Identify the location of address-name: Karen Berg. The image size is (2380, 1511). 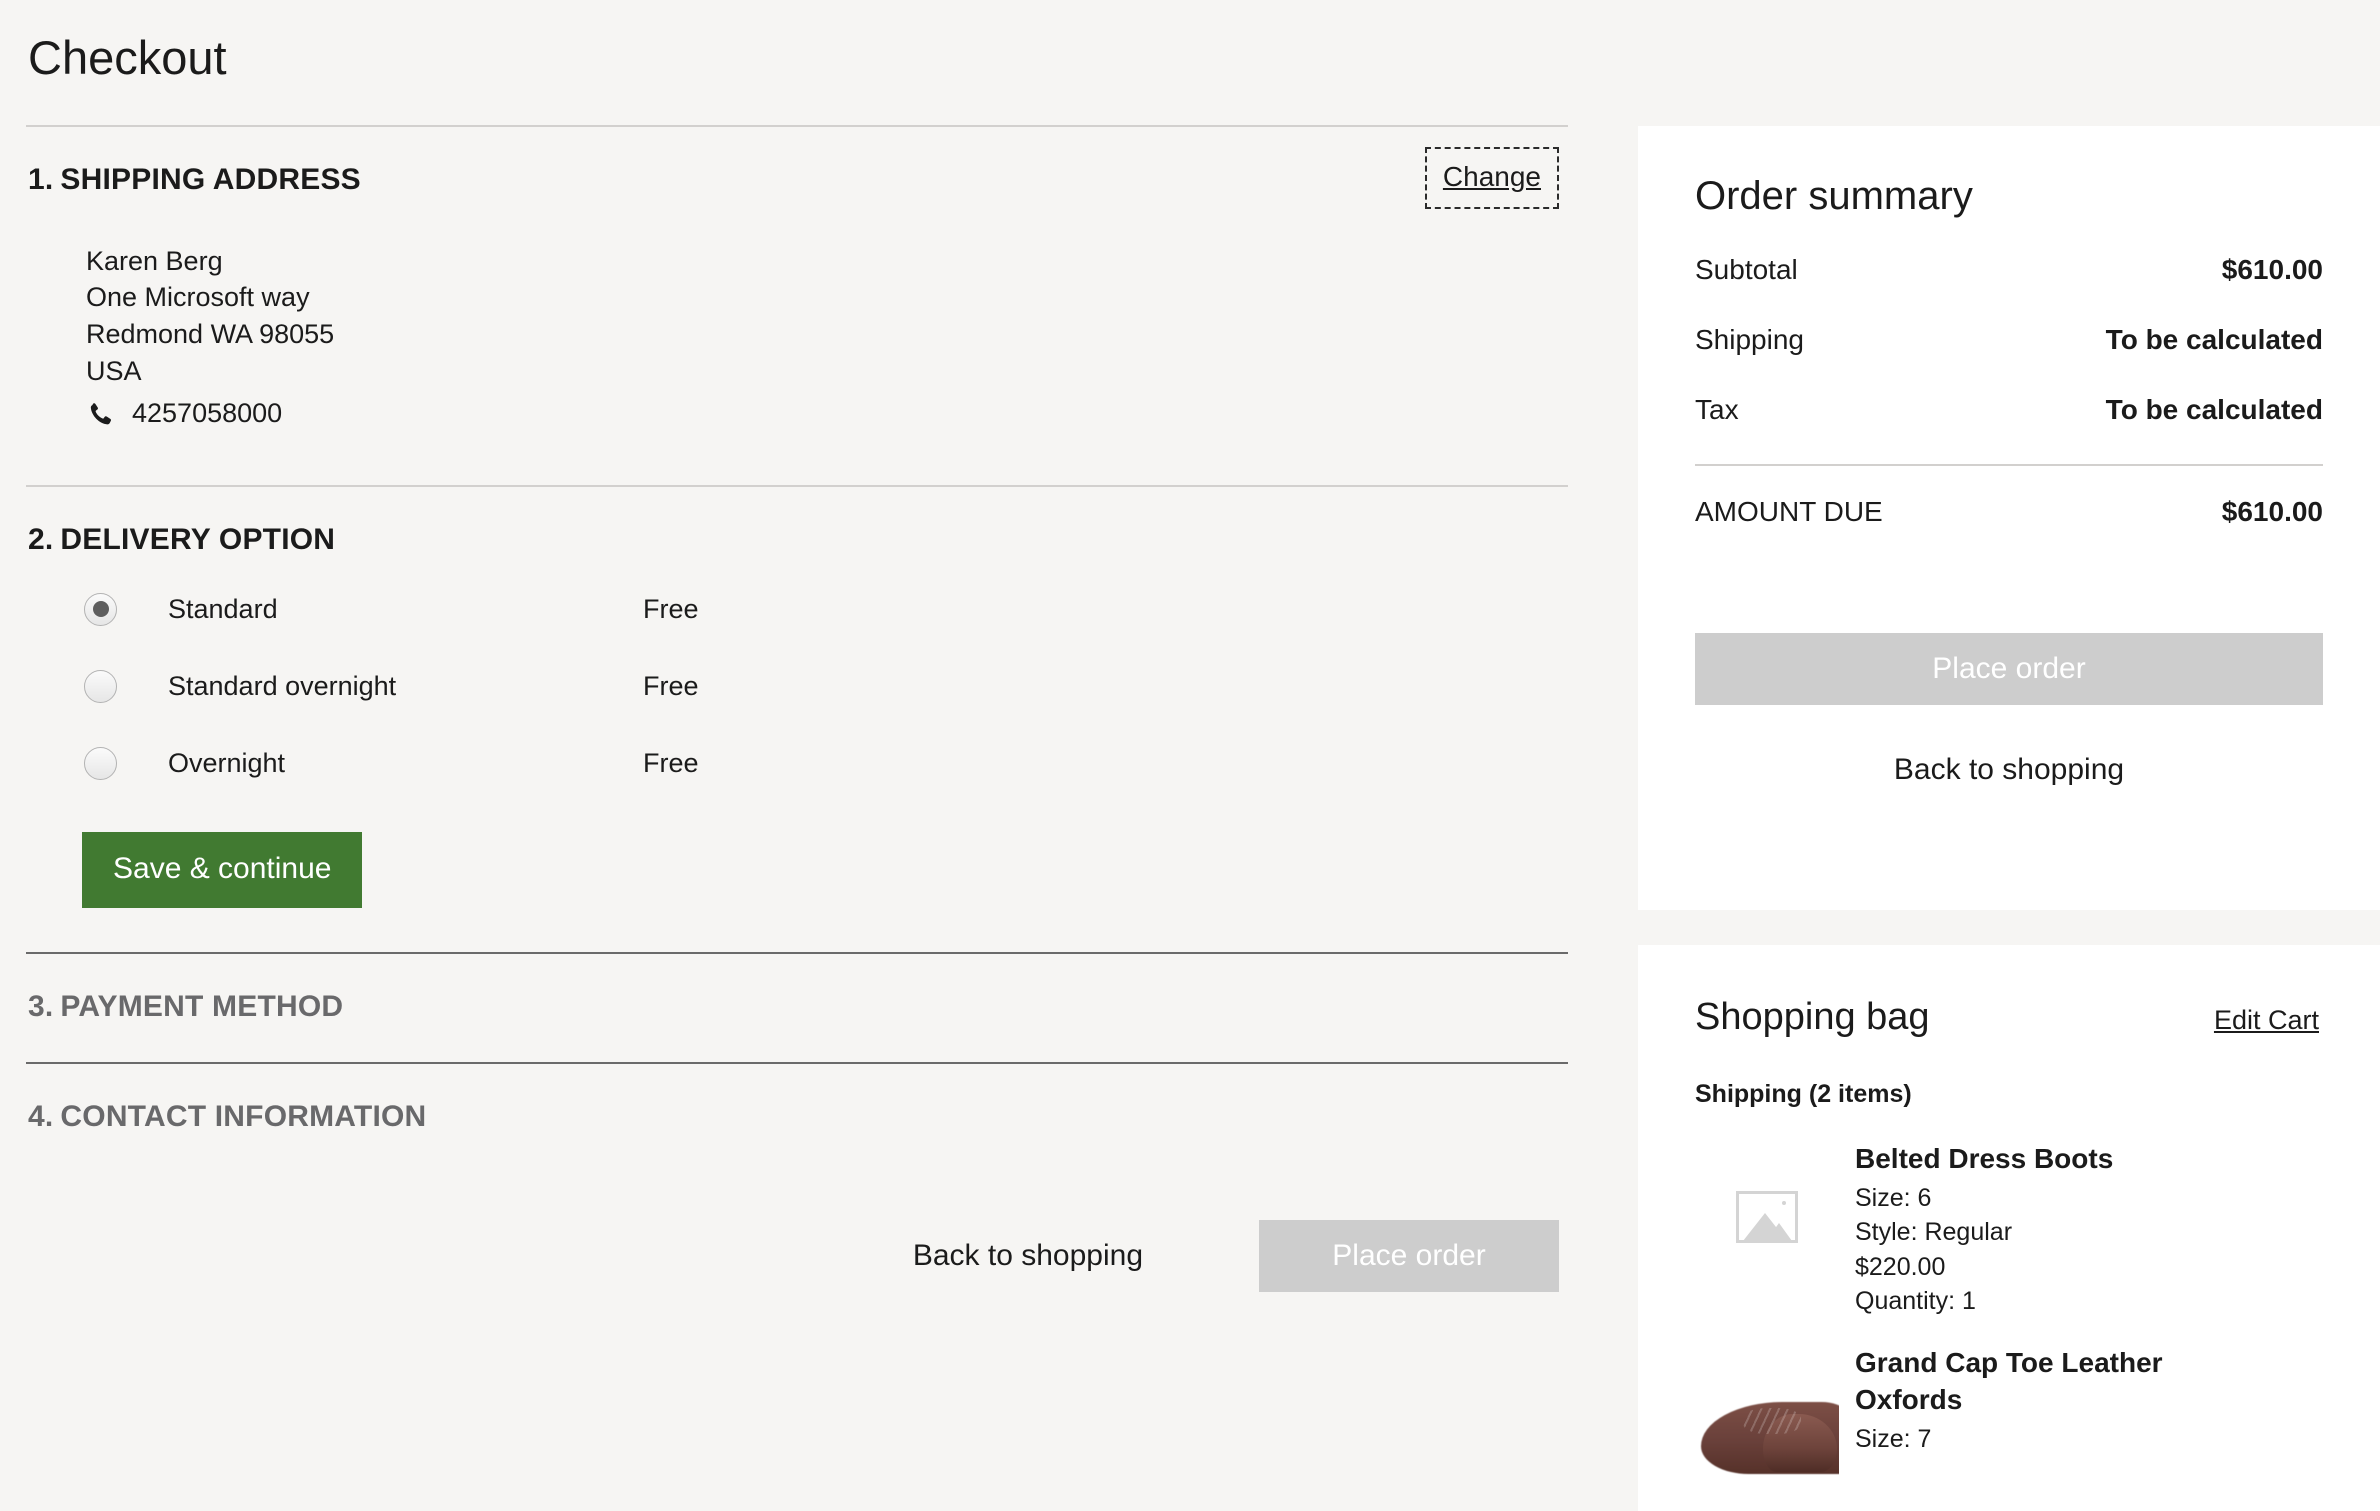
(154, 260).